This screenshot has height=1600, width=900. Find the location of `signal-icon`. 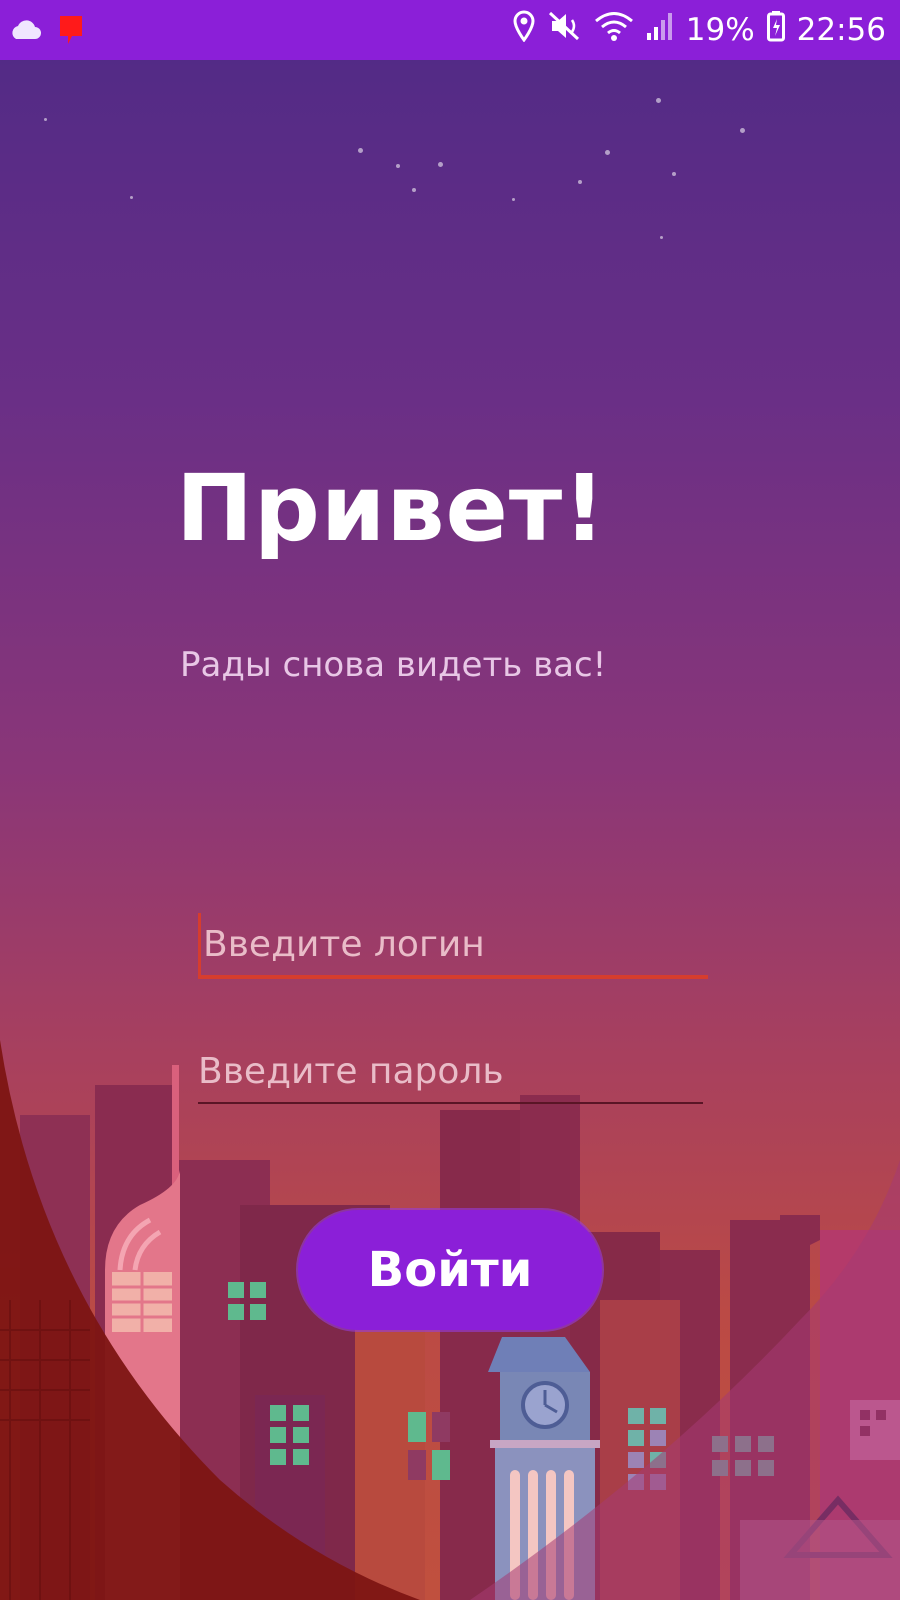

signal-icon is located at coordinates (660, 30).